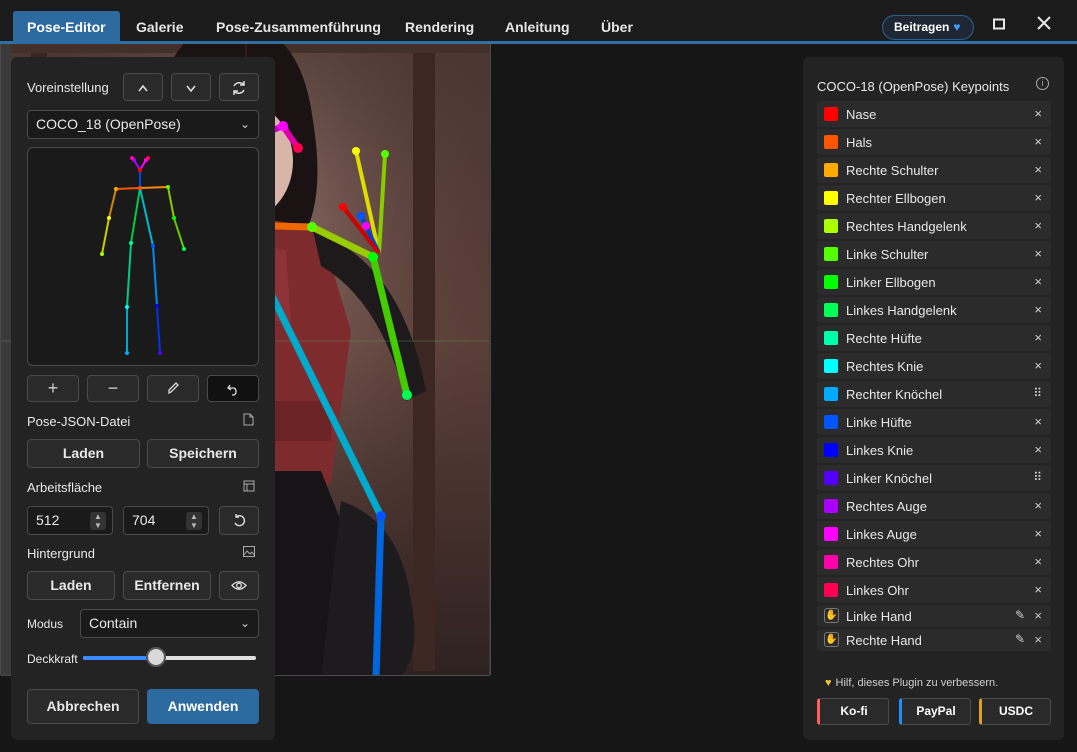 The height and width of the screenshot is (752, 1077). Describe the element at coordinates (166, 520) in the screenshot. I see `height-input: 704 ▲ ▼` at that location.